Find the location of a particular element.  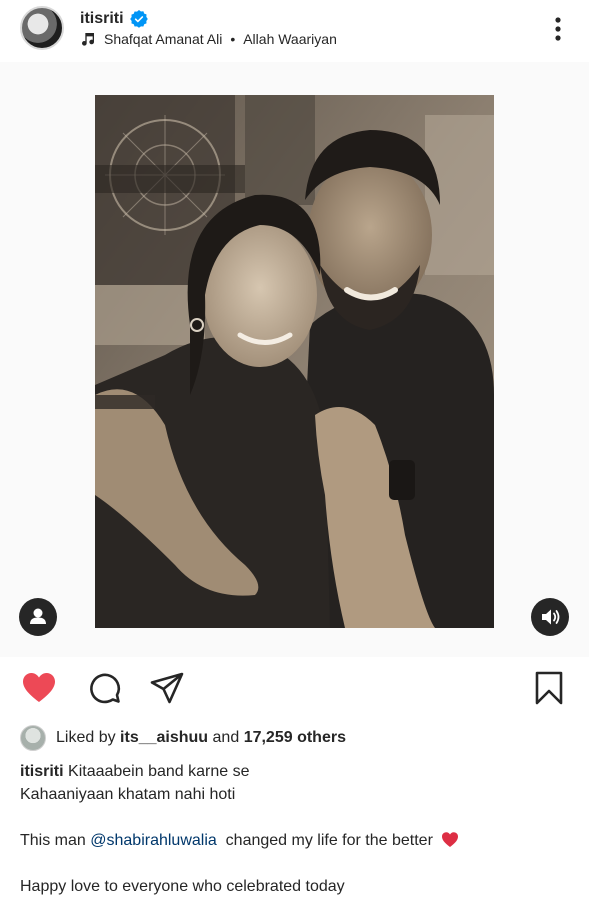

music-note-icon is located at coordinates (88, 39).